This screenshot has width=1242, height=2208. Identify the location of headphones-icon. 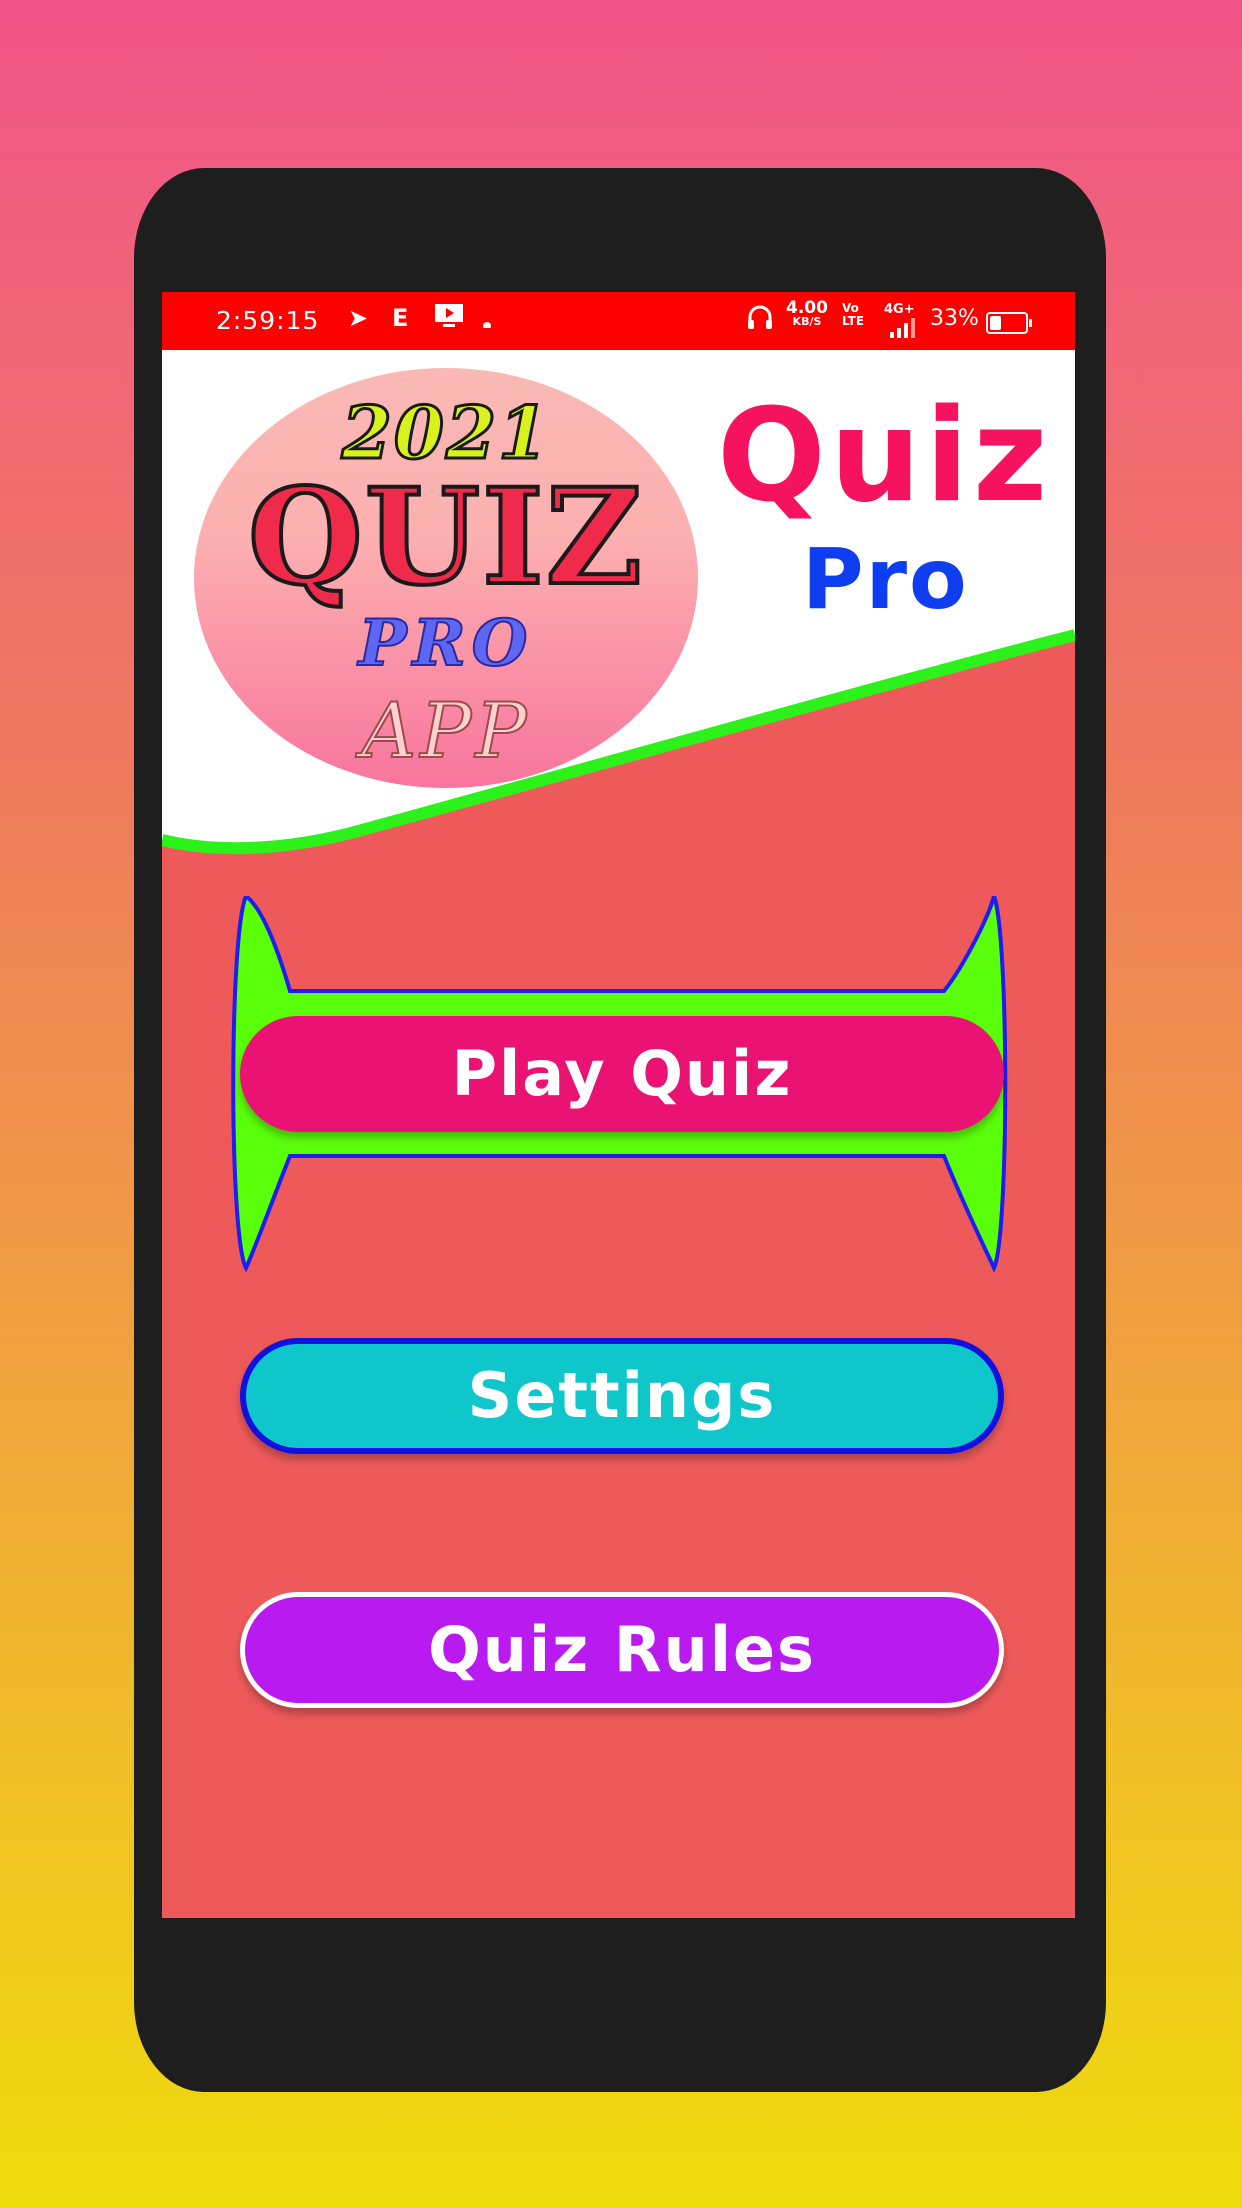
(760, 321).